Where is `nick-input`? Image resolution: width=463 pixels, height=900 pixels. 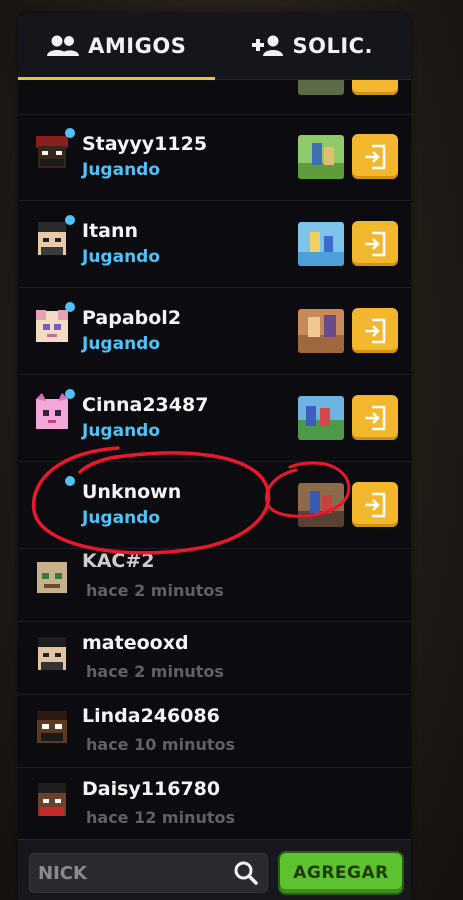 nick-input is located at coordinates (133, 873).